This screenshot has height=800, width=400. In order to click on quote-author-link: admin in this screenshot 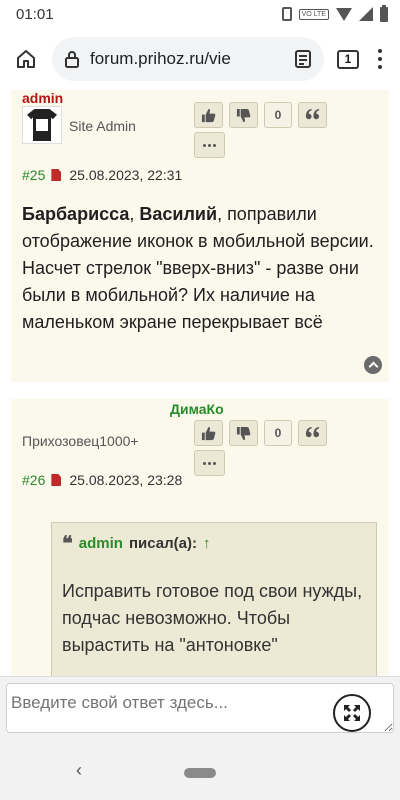, I will do `click(101, 543)`.